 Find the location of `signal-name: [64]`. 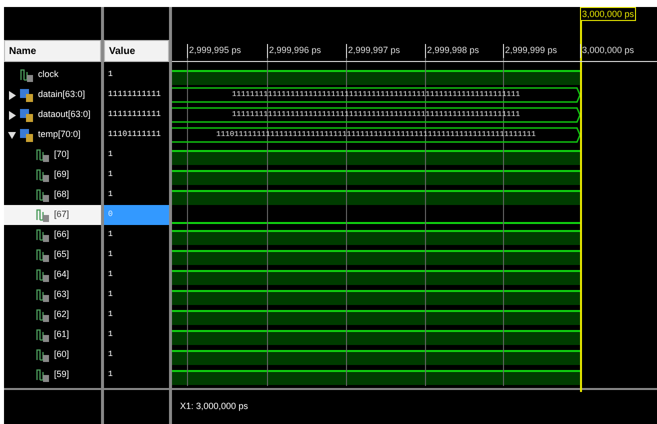

signal-name: [64] is located at coordinates (62, 275).